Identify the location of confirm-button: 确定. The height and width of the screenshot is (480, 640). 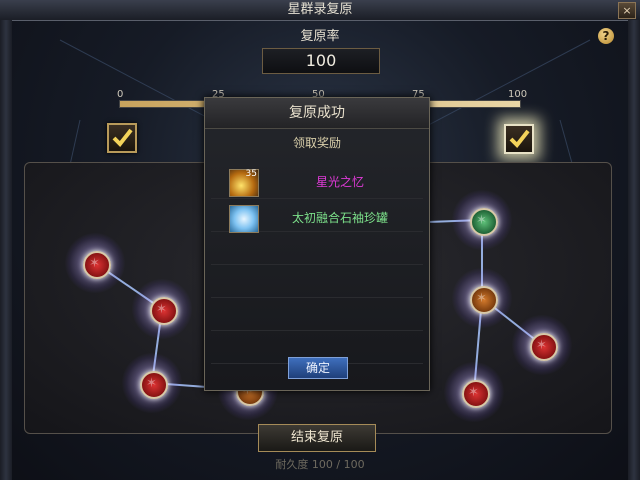
(318, 368).